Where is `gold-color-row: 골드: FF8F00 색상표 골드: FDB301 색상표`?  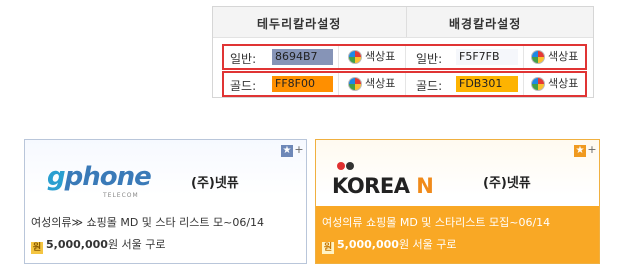
gold-color-row: 골드: FF8F00 색상표 골드: FDB301 색상표 is located at coordinates (404, 84).